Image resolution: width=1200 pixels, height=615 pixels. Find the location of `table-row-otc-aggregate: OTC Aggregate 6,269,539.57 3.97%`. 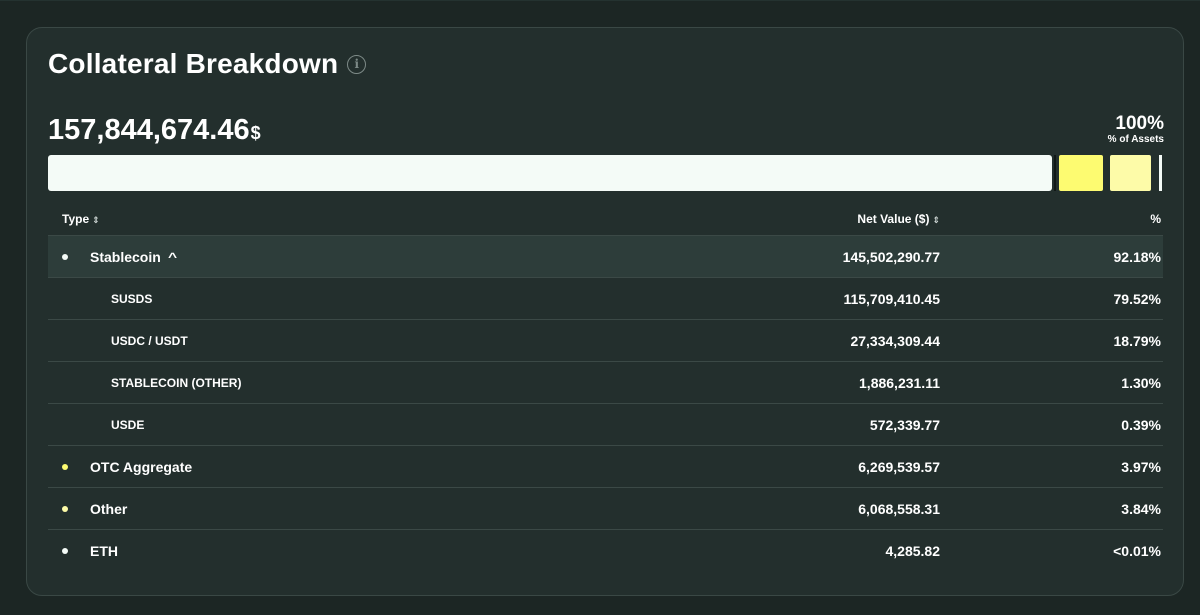

table-row-otc-aggregate: OTC Aggregate 6,269,539.57 3.97% is located at coordinates (605, 467).